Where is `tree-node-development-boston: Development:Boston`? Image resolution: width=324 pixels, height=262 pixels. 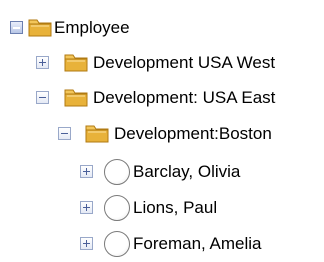 tree-node-development-boston: Development:Boston is located at coordinates (162, 135).